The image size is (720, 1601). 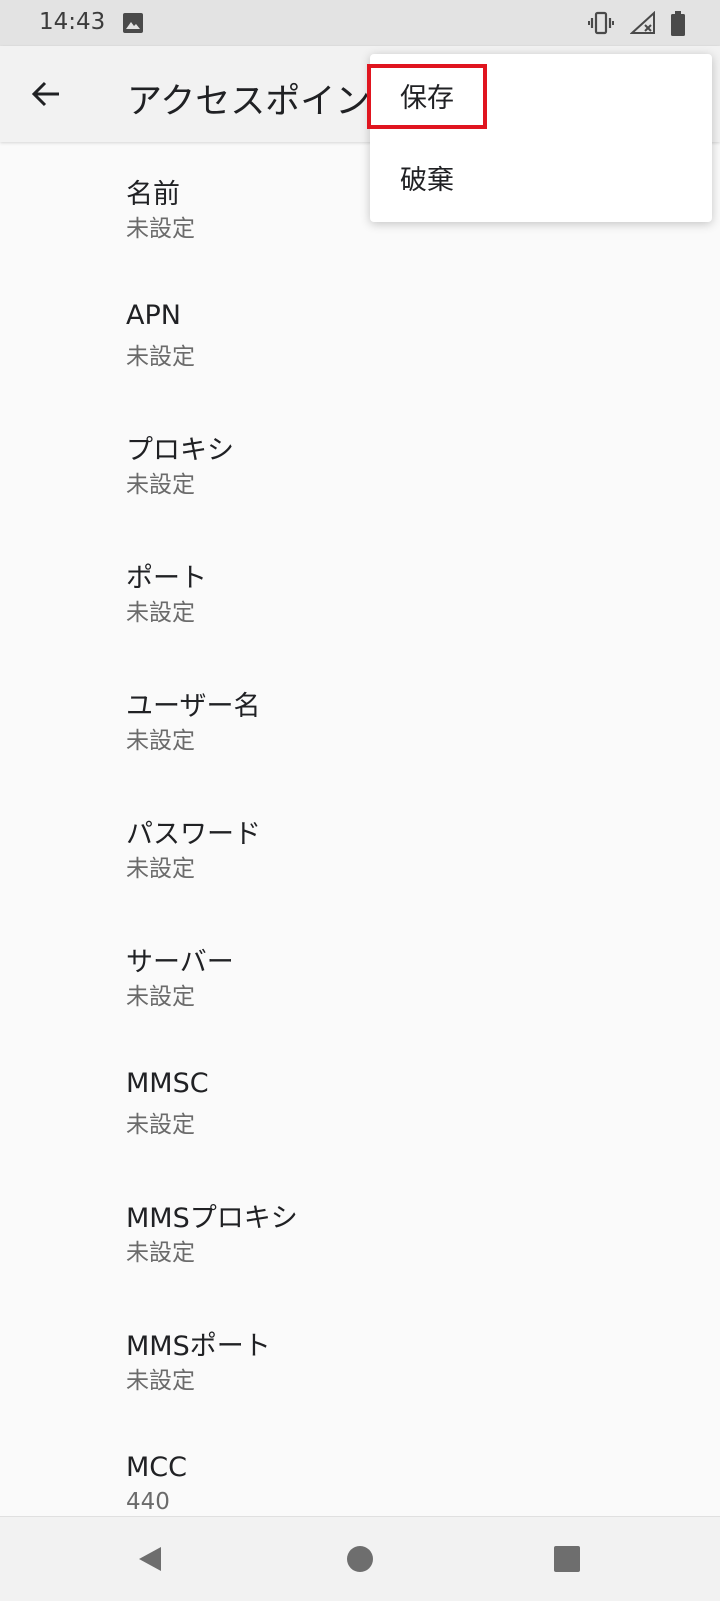 I want to click on setting-title: MMSポート, so click(x=198, y=1346).